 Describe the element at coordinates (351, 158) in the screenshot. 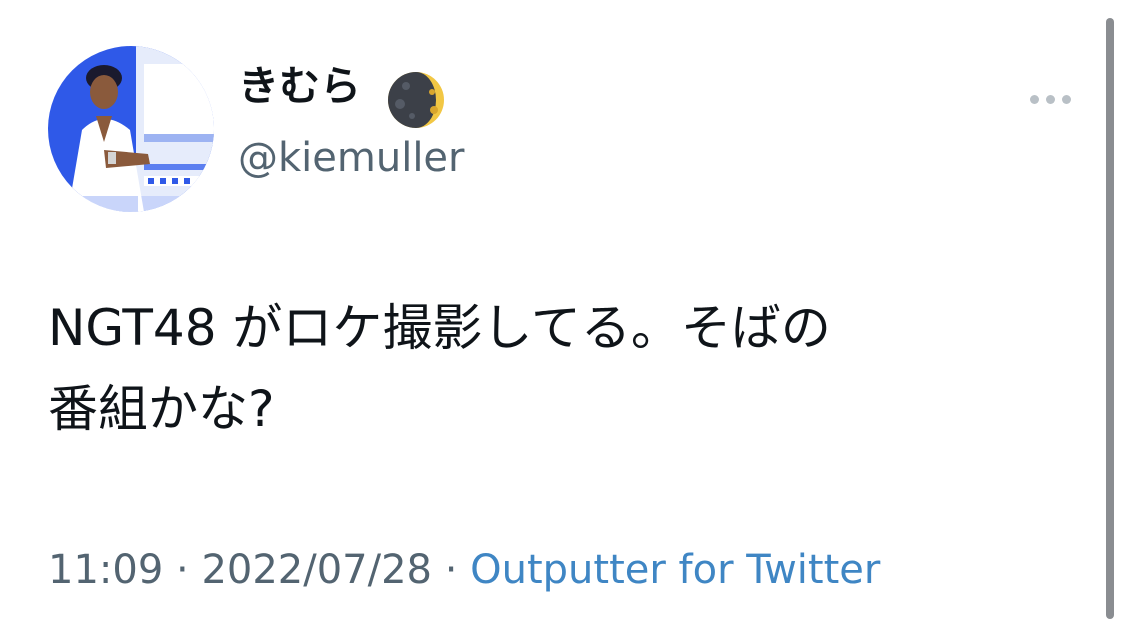

I see `user-handle: @kiemuller` at that location.